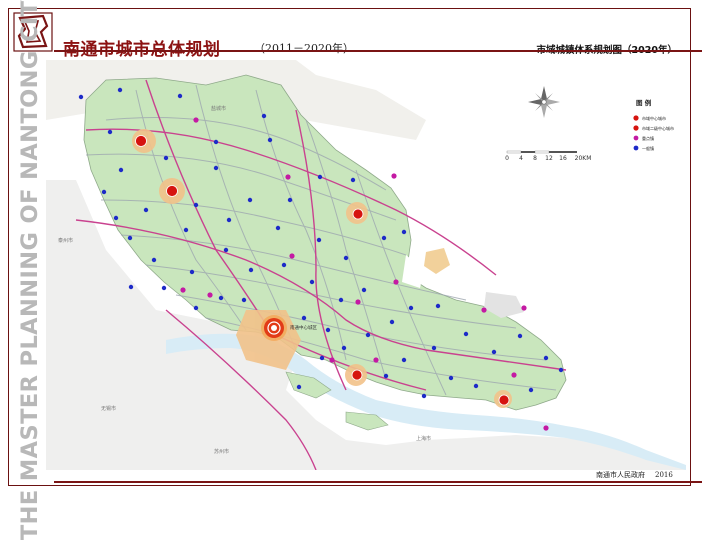 The image size is (707, 540). What do you see at coordinates (423, 438) in the screenshot?
I see `label-shanghai: 上海市` at bounding box center [423, 438].